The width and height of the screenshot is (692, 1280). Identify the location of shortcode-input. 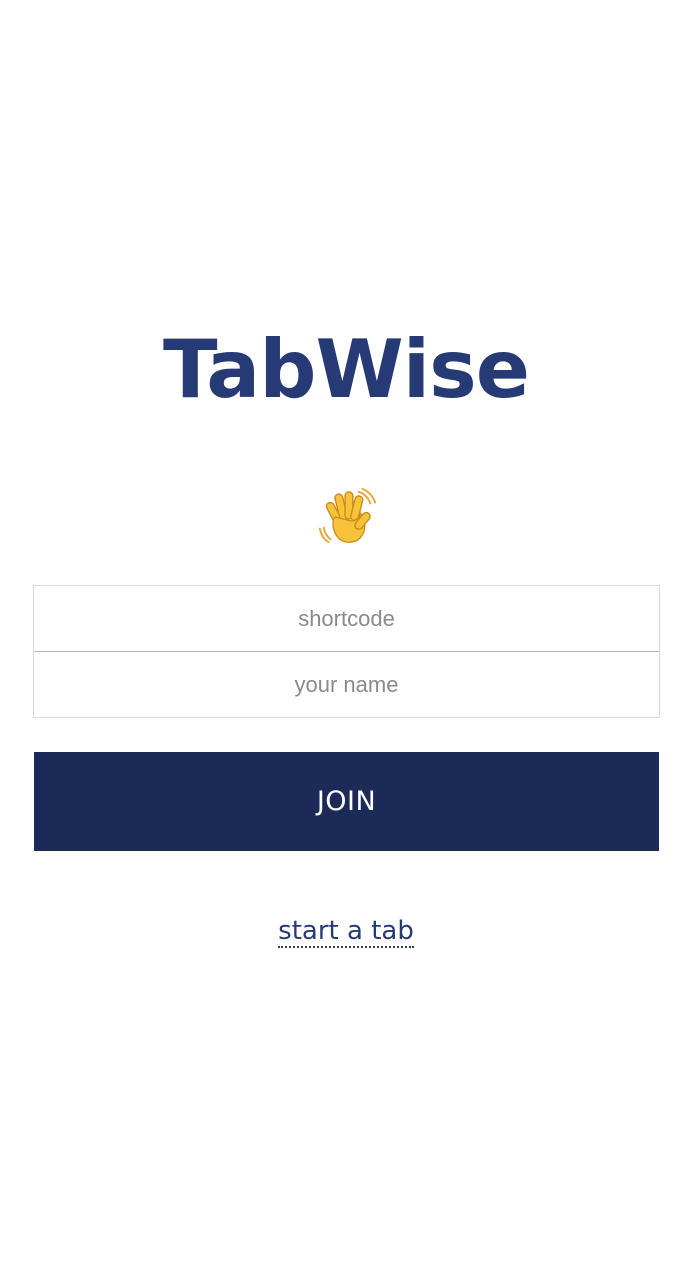
(346, 618).